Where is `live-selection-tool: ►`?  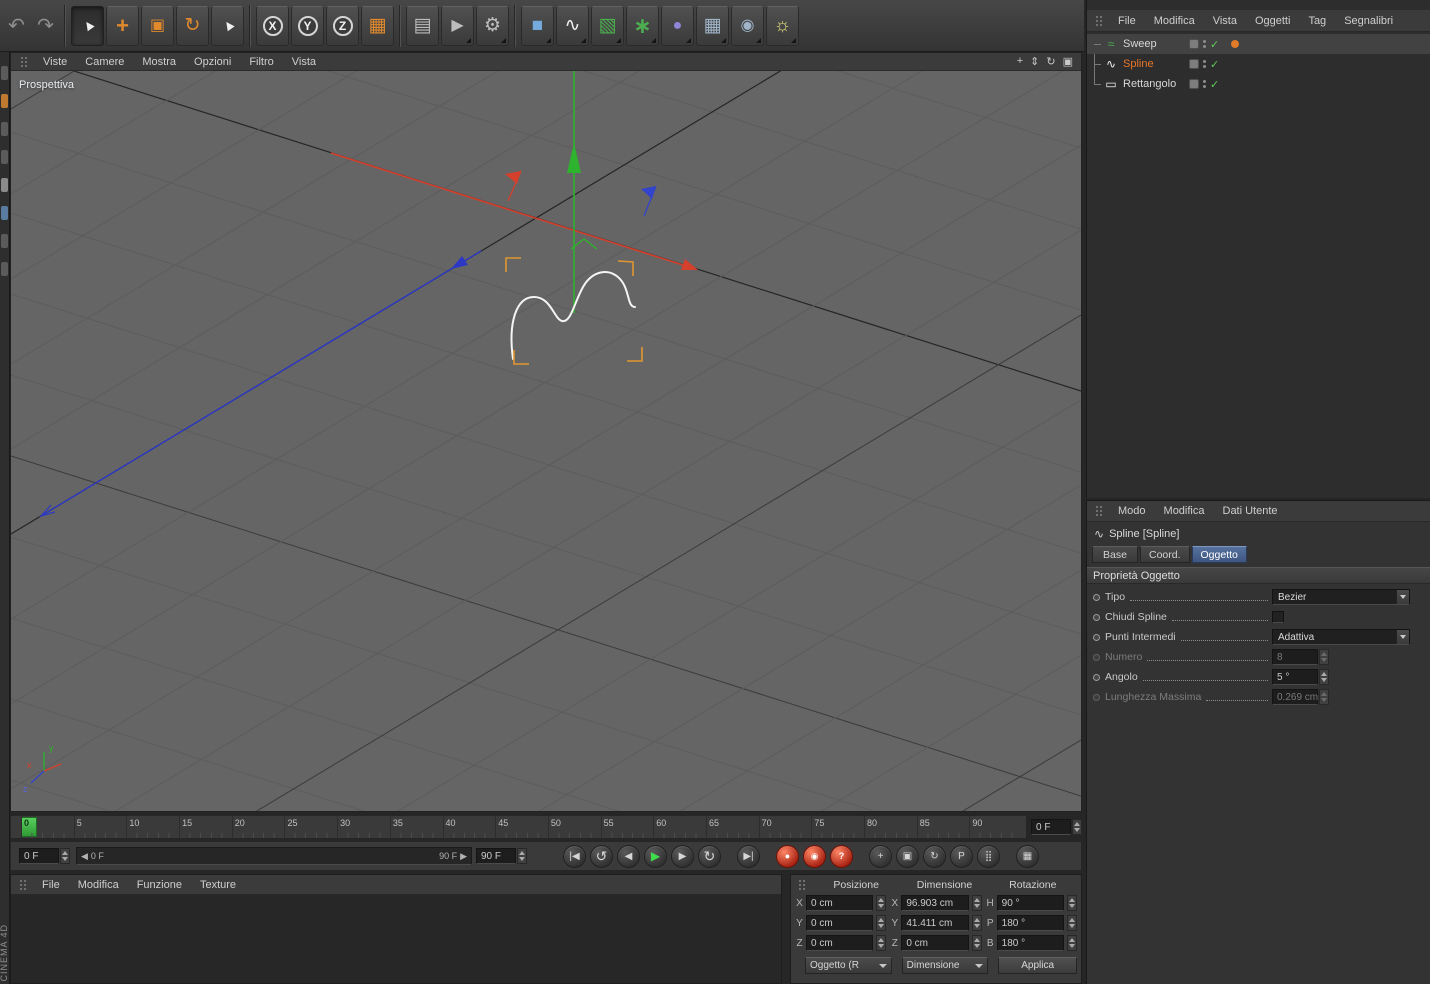
live-selection-tool: ► is located at coordinates (87, 25).